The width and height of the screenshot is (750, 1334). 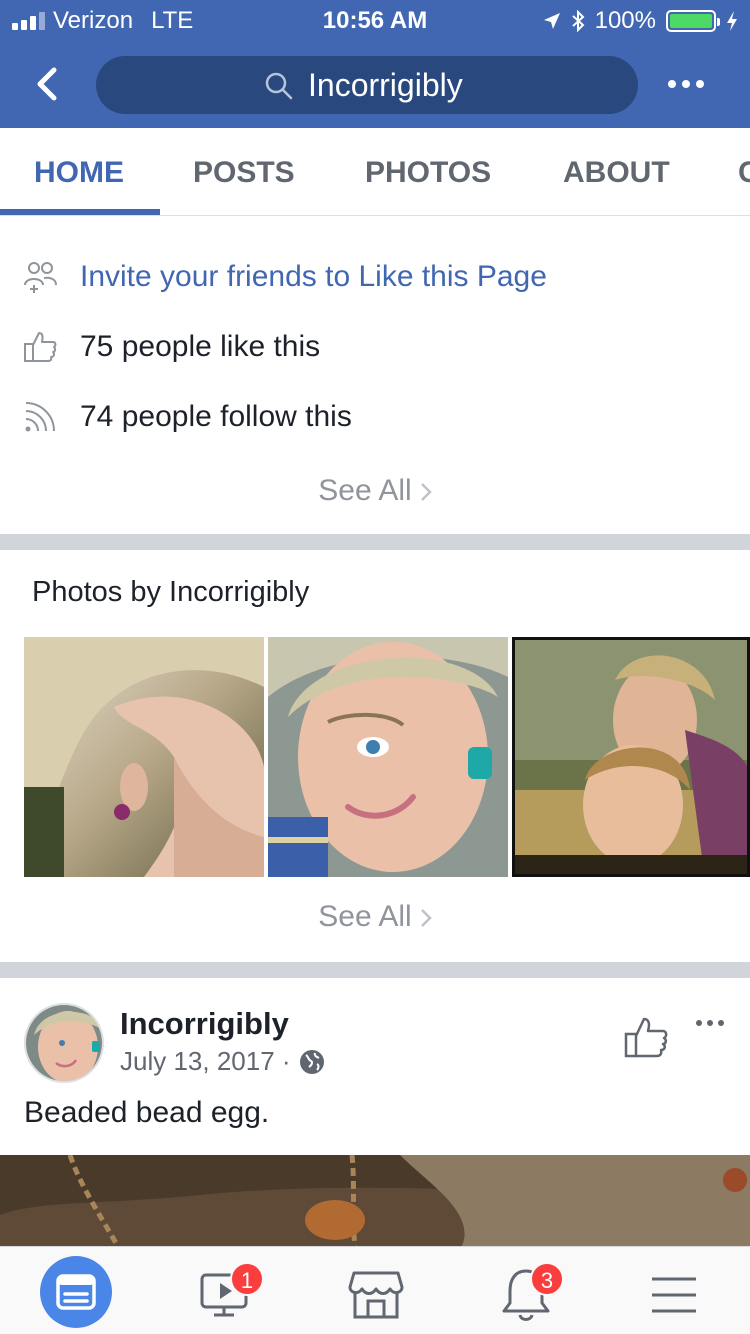 I want to click on post-text: Beaded bead egg., so click(x=147, y=1112).